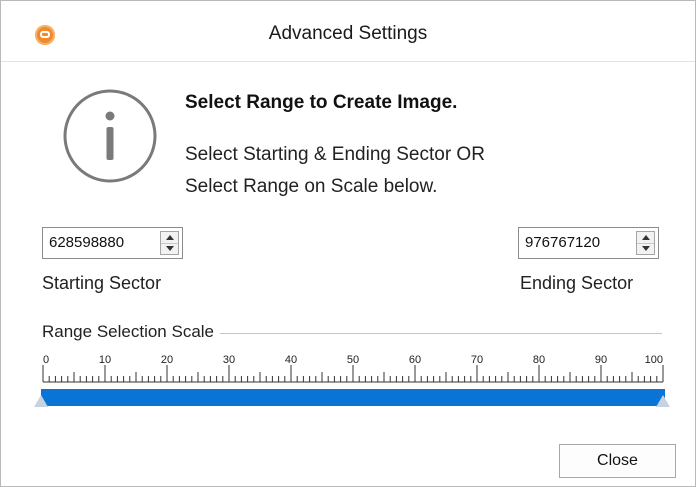 The image size is (696, 487). Describe the element at coordinates (167, 360) in the screenshot. I see `scale-tick-label: 20` at that location.